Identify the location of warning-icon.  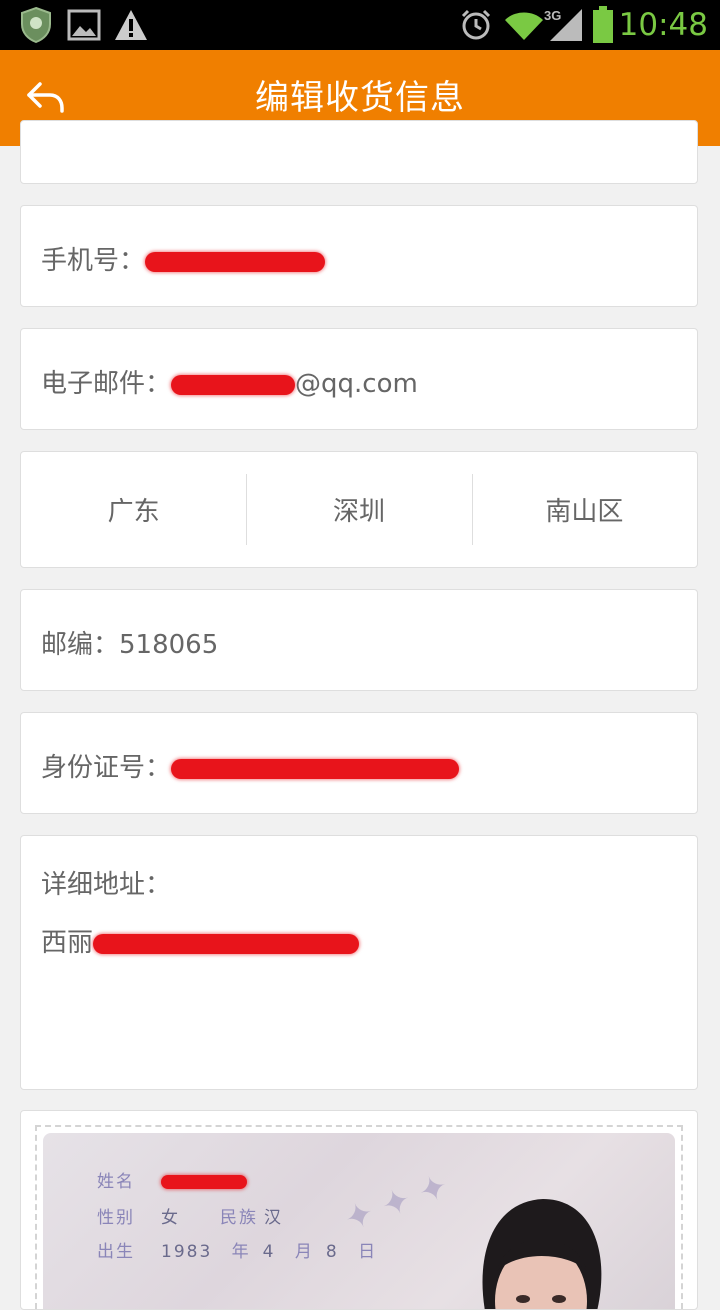
(131, 25).